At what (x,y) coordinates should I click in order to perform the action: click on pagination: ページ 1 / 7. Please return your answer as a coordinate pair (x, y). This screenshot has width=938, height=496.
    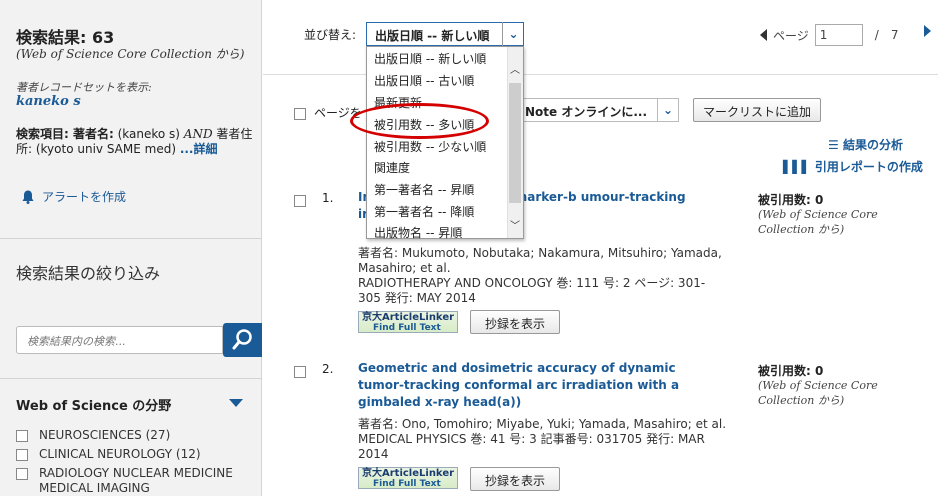
    Looking at the image, I should click on (829, 35).